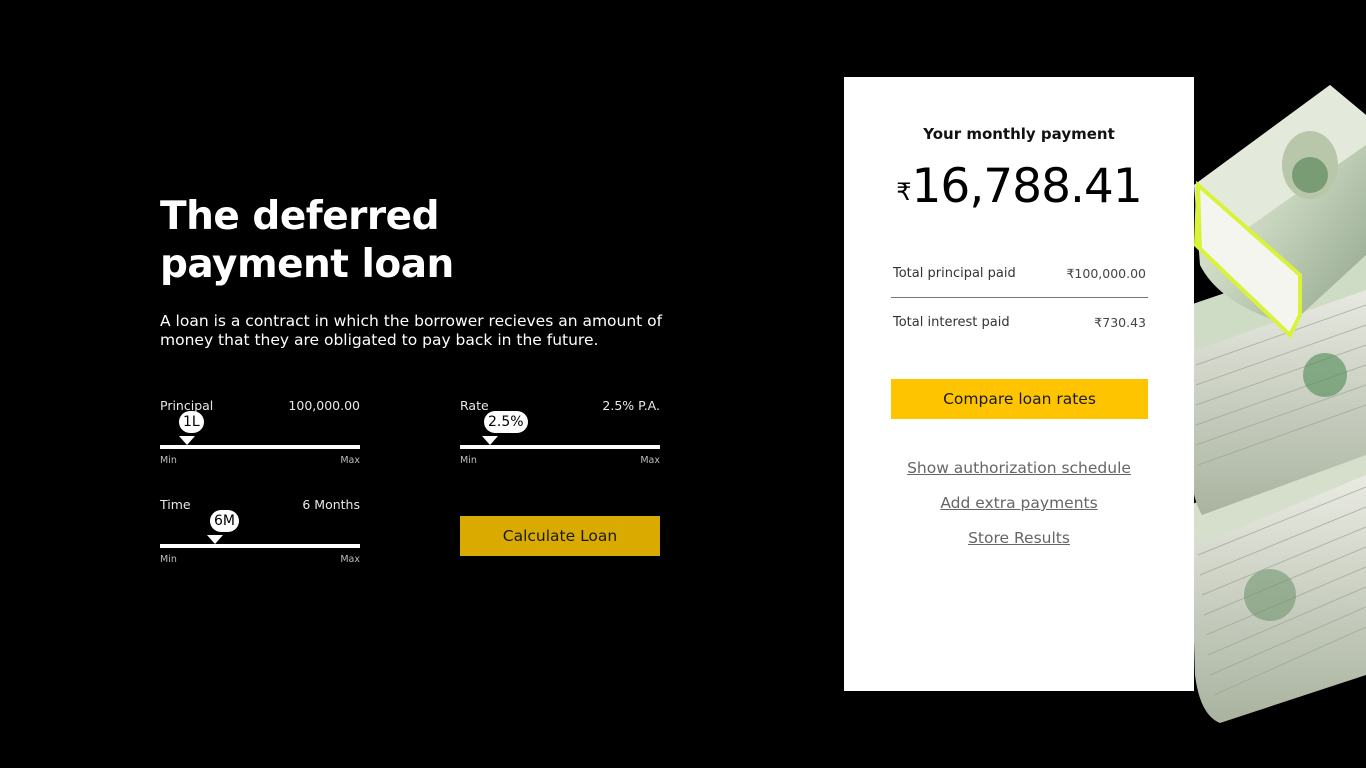 This screenshot has height=768, width=1366. I want to click on interest-paid-label: Total interest paid, so click(951, 322).